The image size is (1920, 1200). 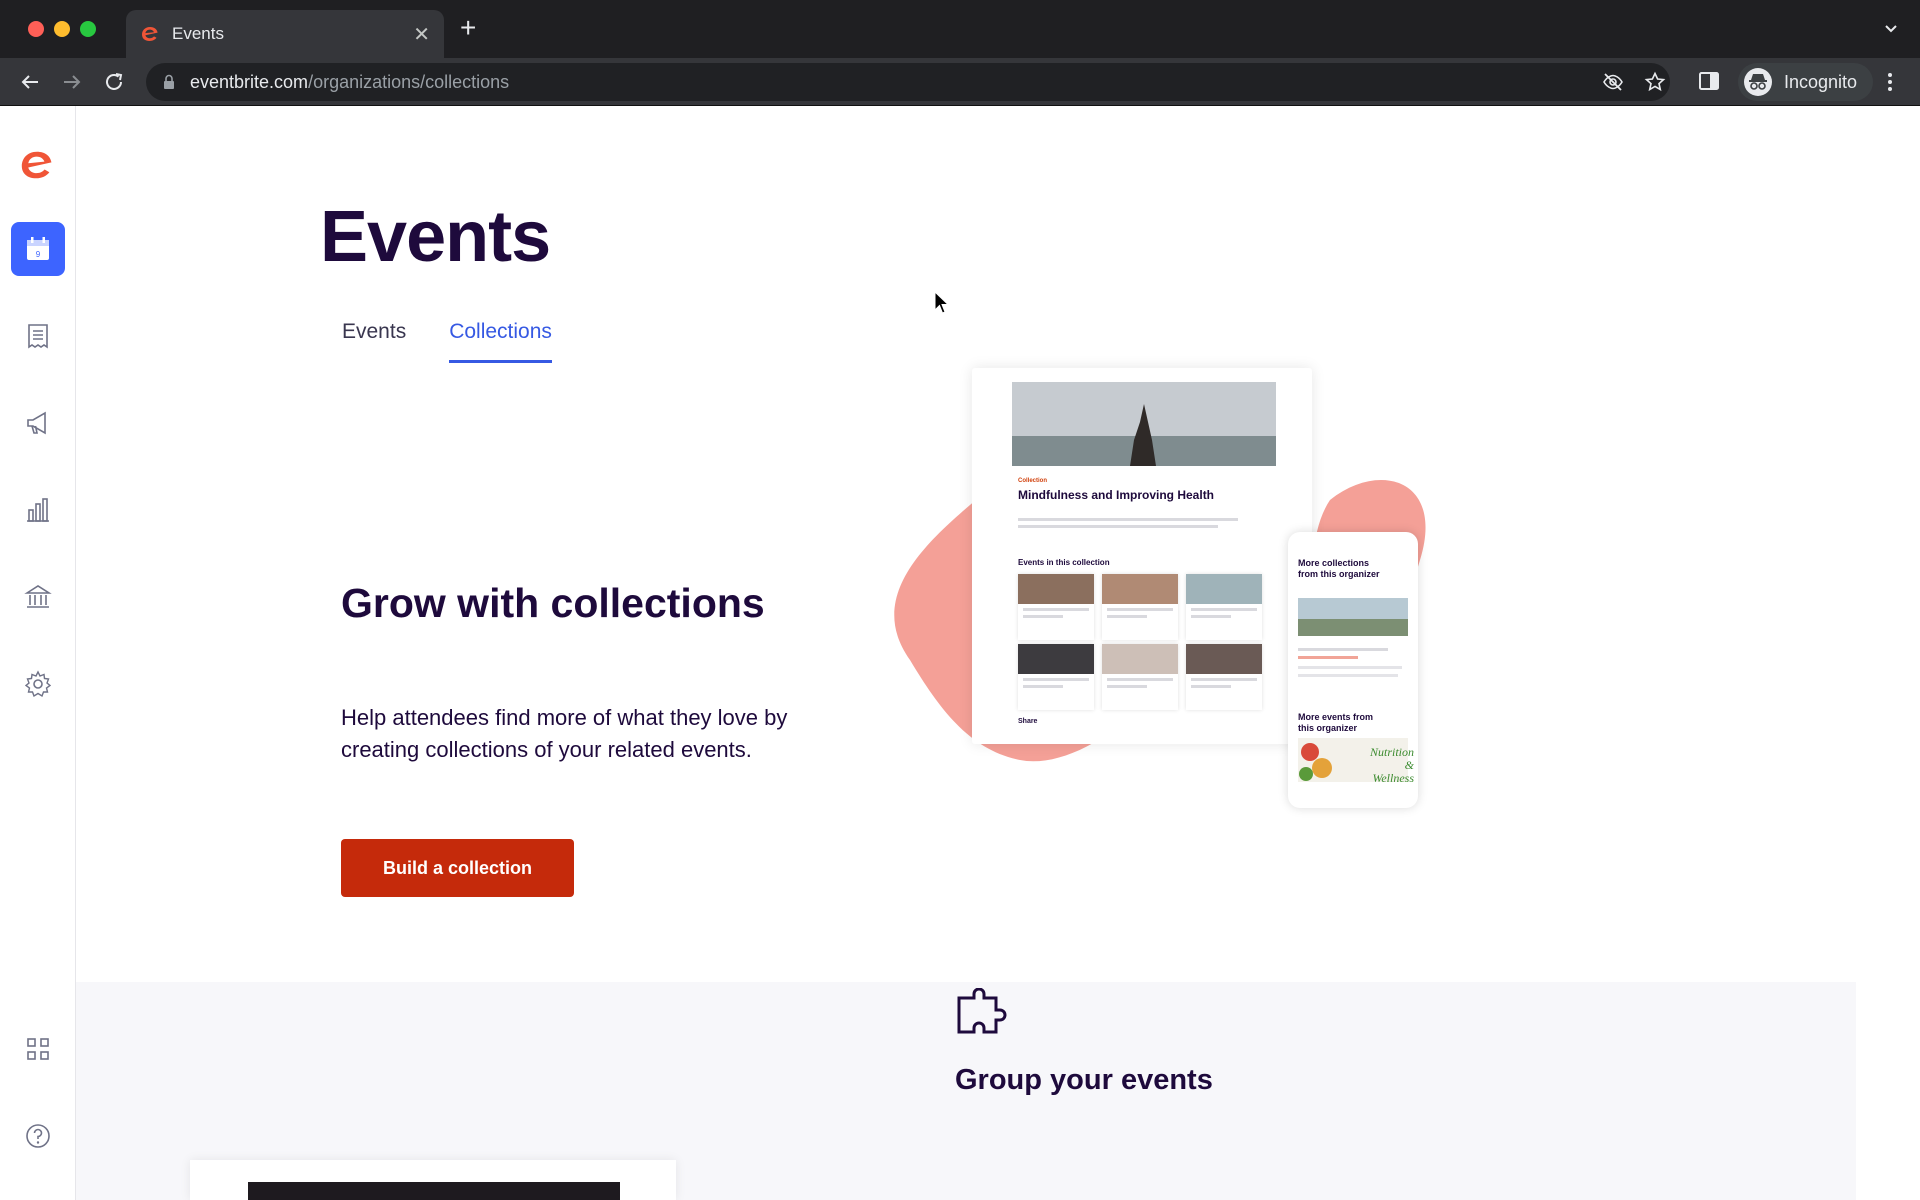 I want to click on sidebar-item-marketing, so click(x=38, y=423).